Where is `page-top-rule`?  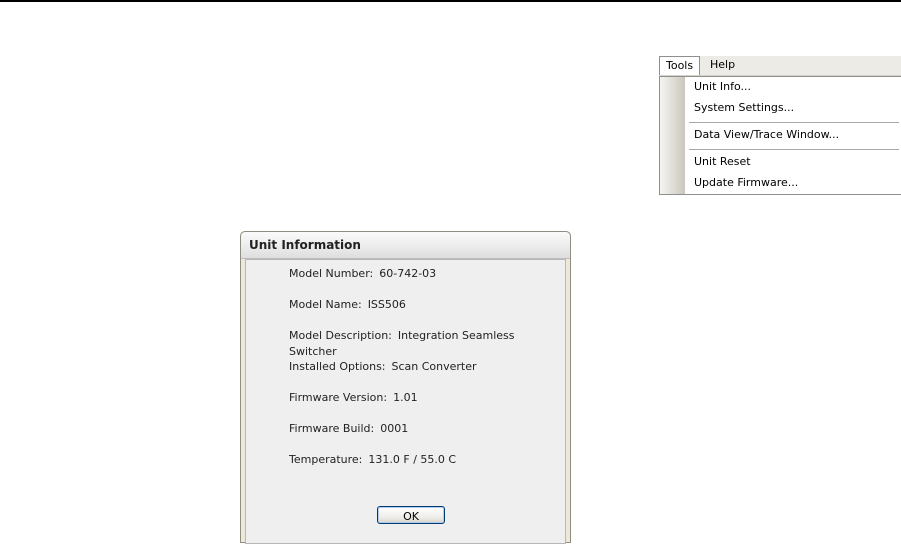
page-top-rule is located at coordinates (450, 1).